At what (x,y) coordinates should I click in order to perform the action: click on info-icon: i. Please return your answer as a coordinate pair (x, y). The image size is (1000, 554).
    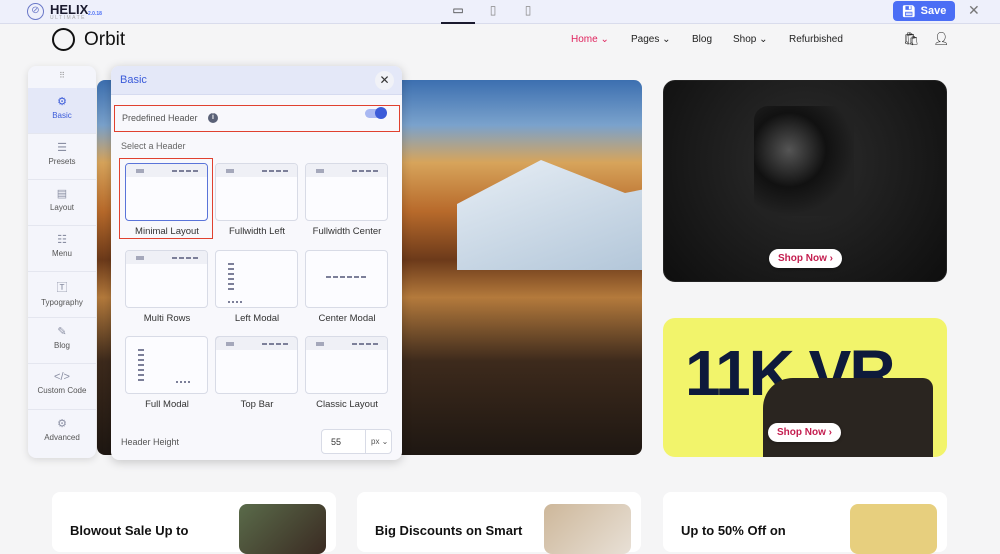
    Looking at the image, I should click on (213, 118).